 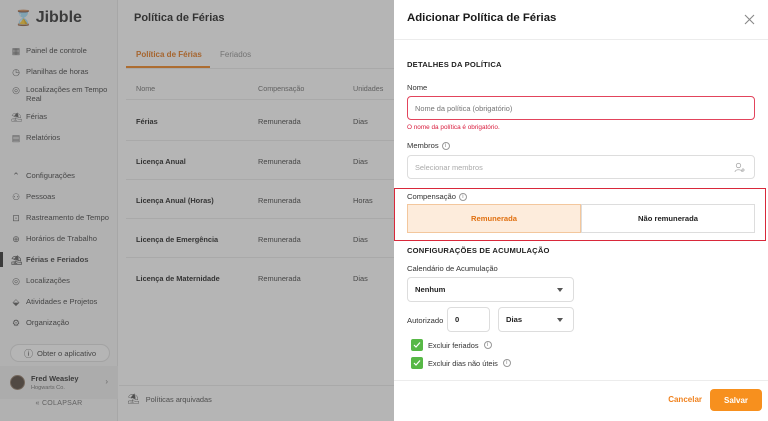 I want to click on unit-value: Dias, so click(x=514, y=319).